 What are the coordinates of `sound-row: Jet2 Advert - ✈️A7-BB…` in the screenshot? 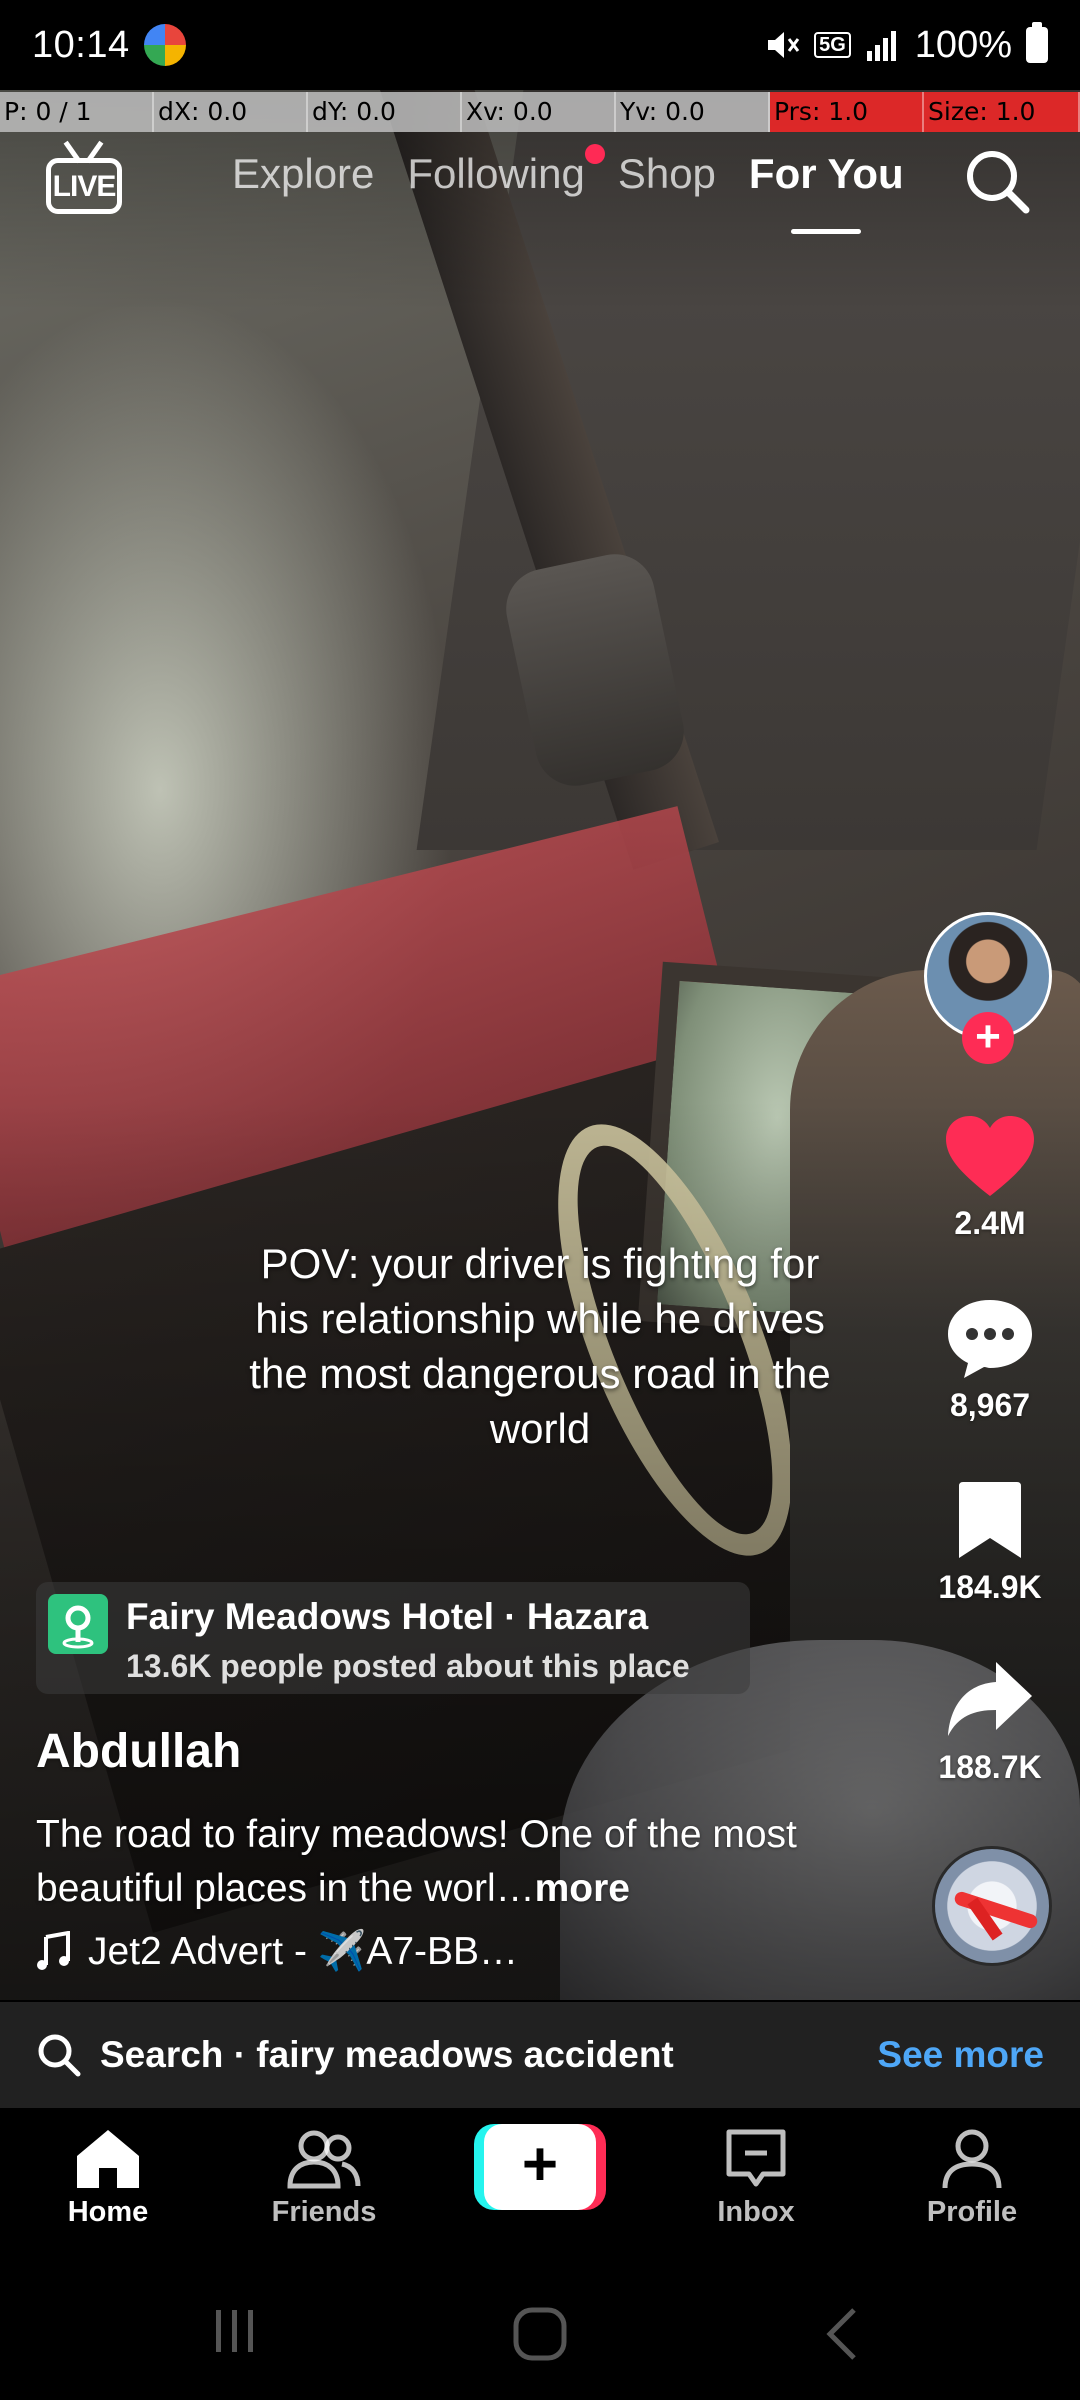 It's located at (277, 1951).